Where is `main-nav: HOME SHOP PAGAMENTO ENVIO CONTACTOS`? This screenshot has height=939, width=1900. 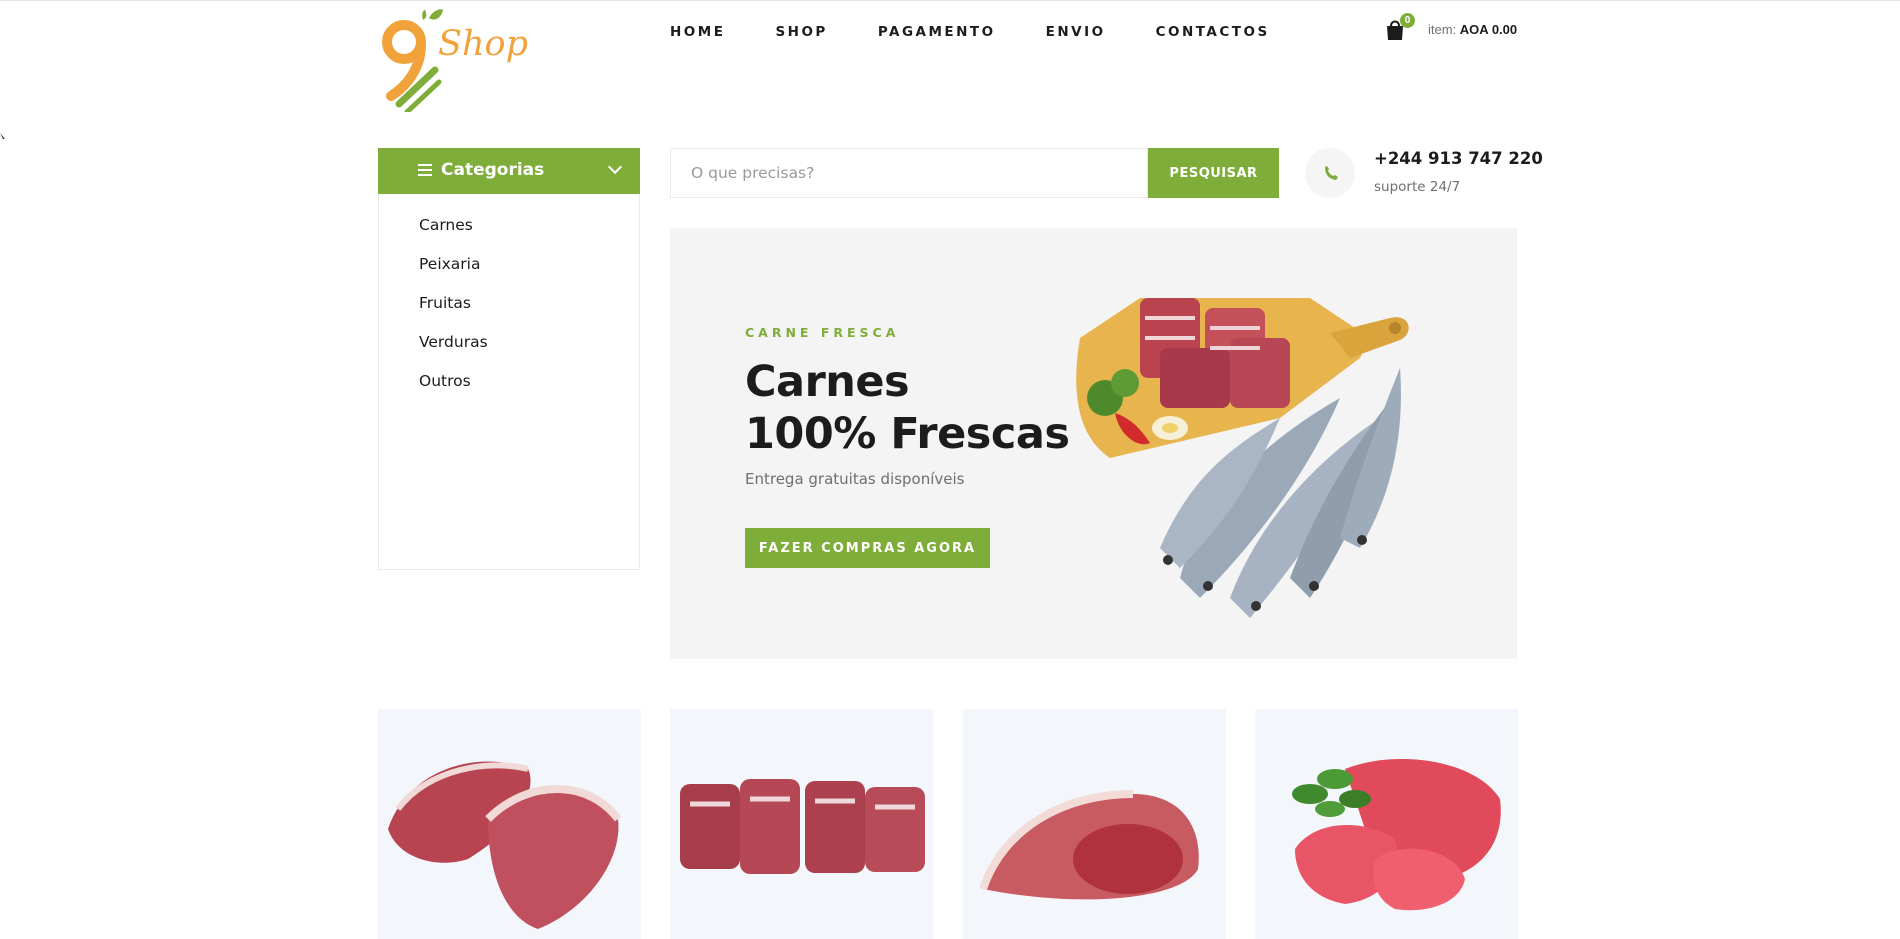 main-nav: HOME SHOP PAGAMENTO ENVIO CONTACTOS is located at coordinates (970, 32).